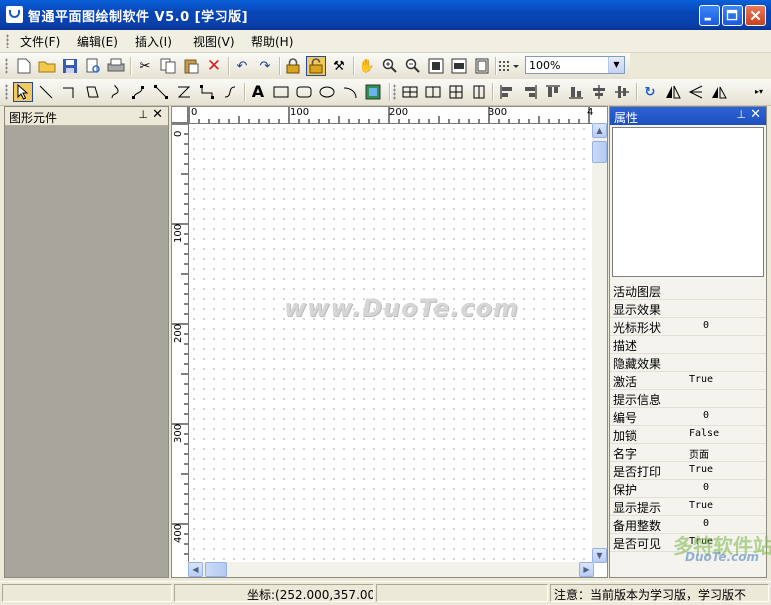 This screenshot has width=771, height=605. Describe the element at coordinates (304, 92) in the screenshot. I see `rounded-rect-tool-icon` at that location.